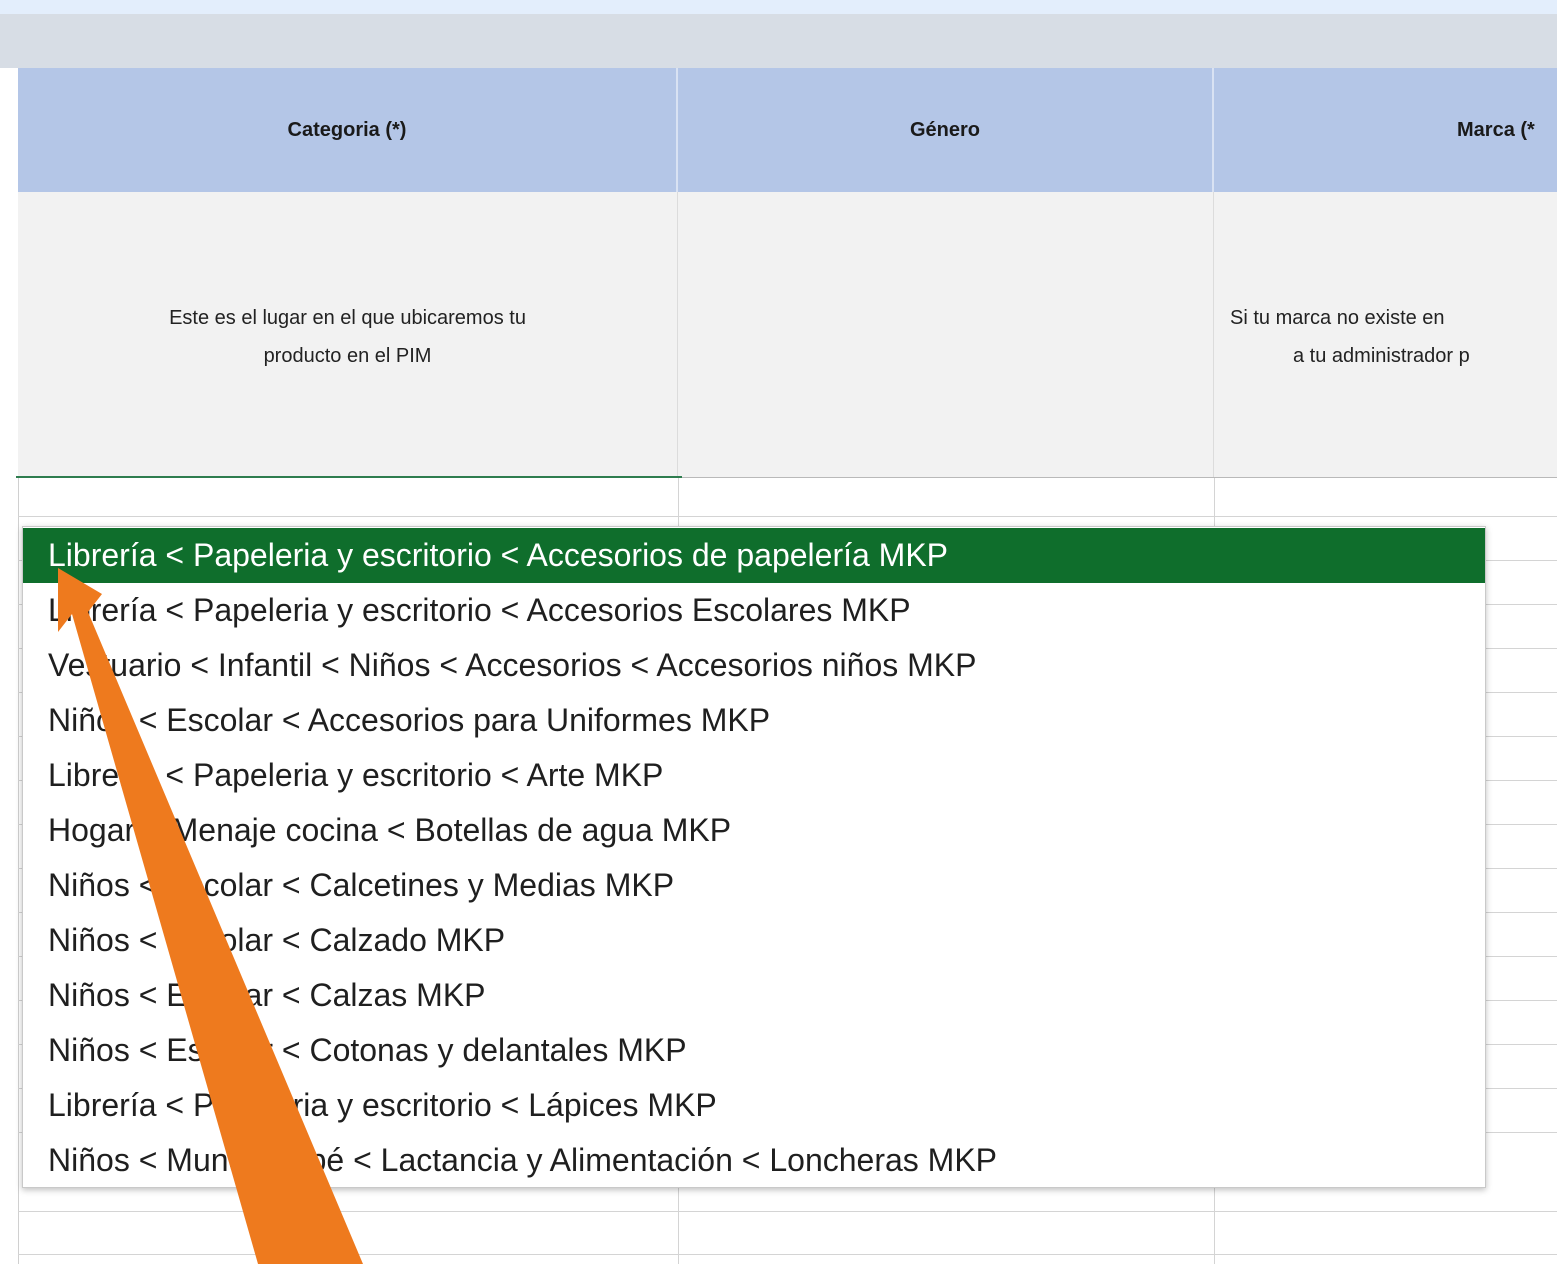 This screenshot has height=1264, width=1557. I want to click on header-genero-label: Género, so click(945, 129).